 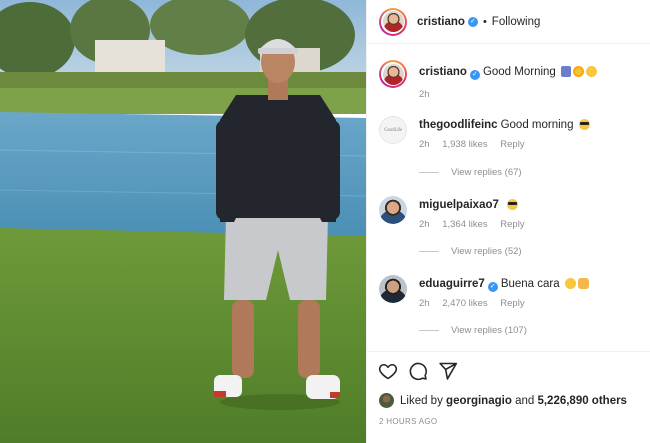 I want to click on comment-likes: 1,364 likes, so click(x=464, y=224).